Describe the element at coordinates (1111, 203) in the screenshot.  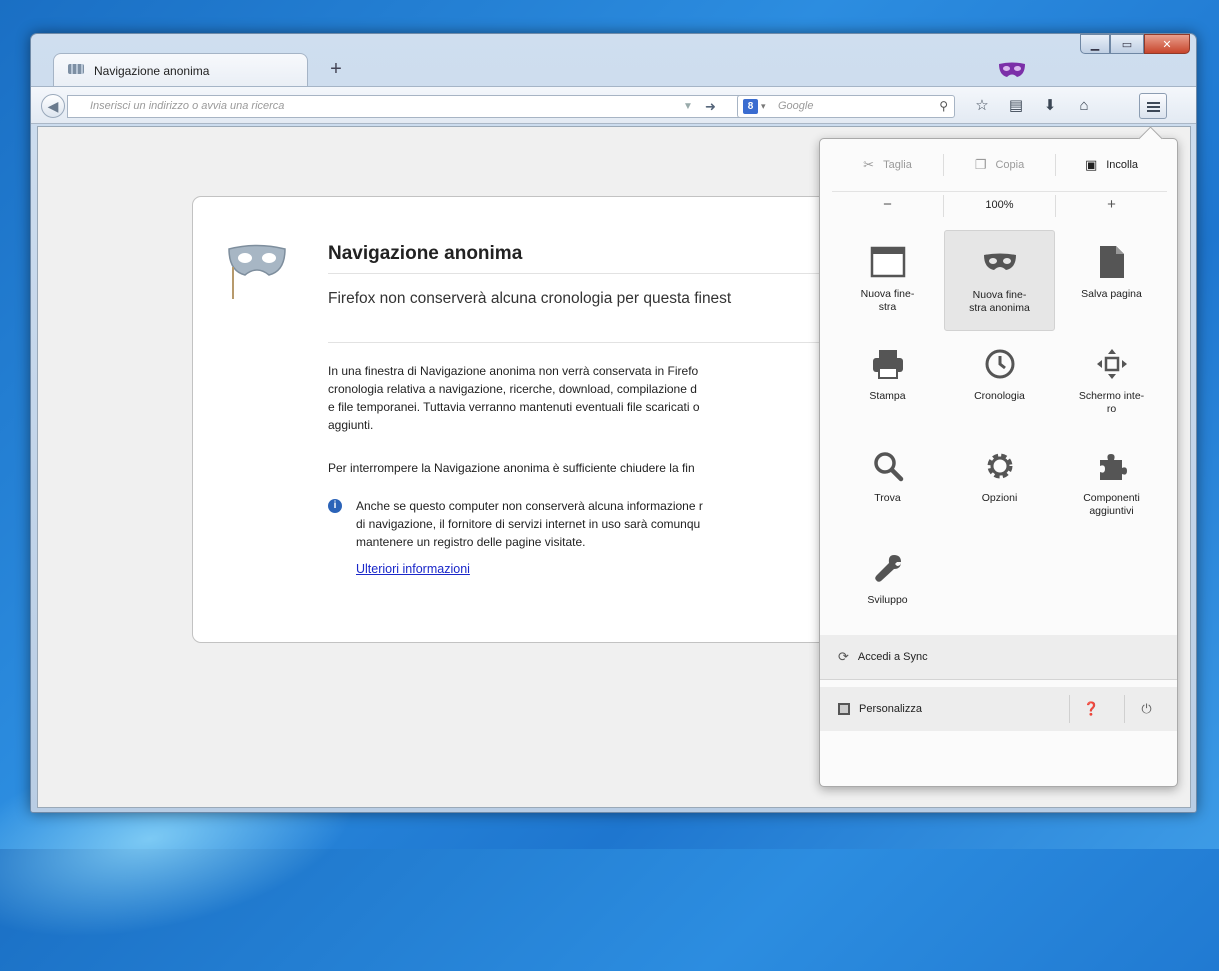
I see `zoom-in-button: +` at that location.